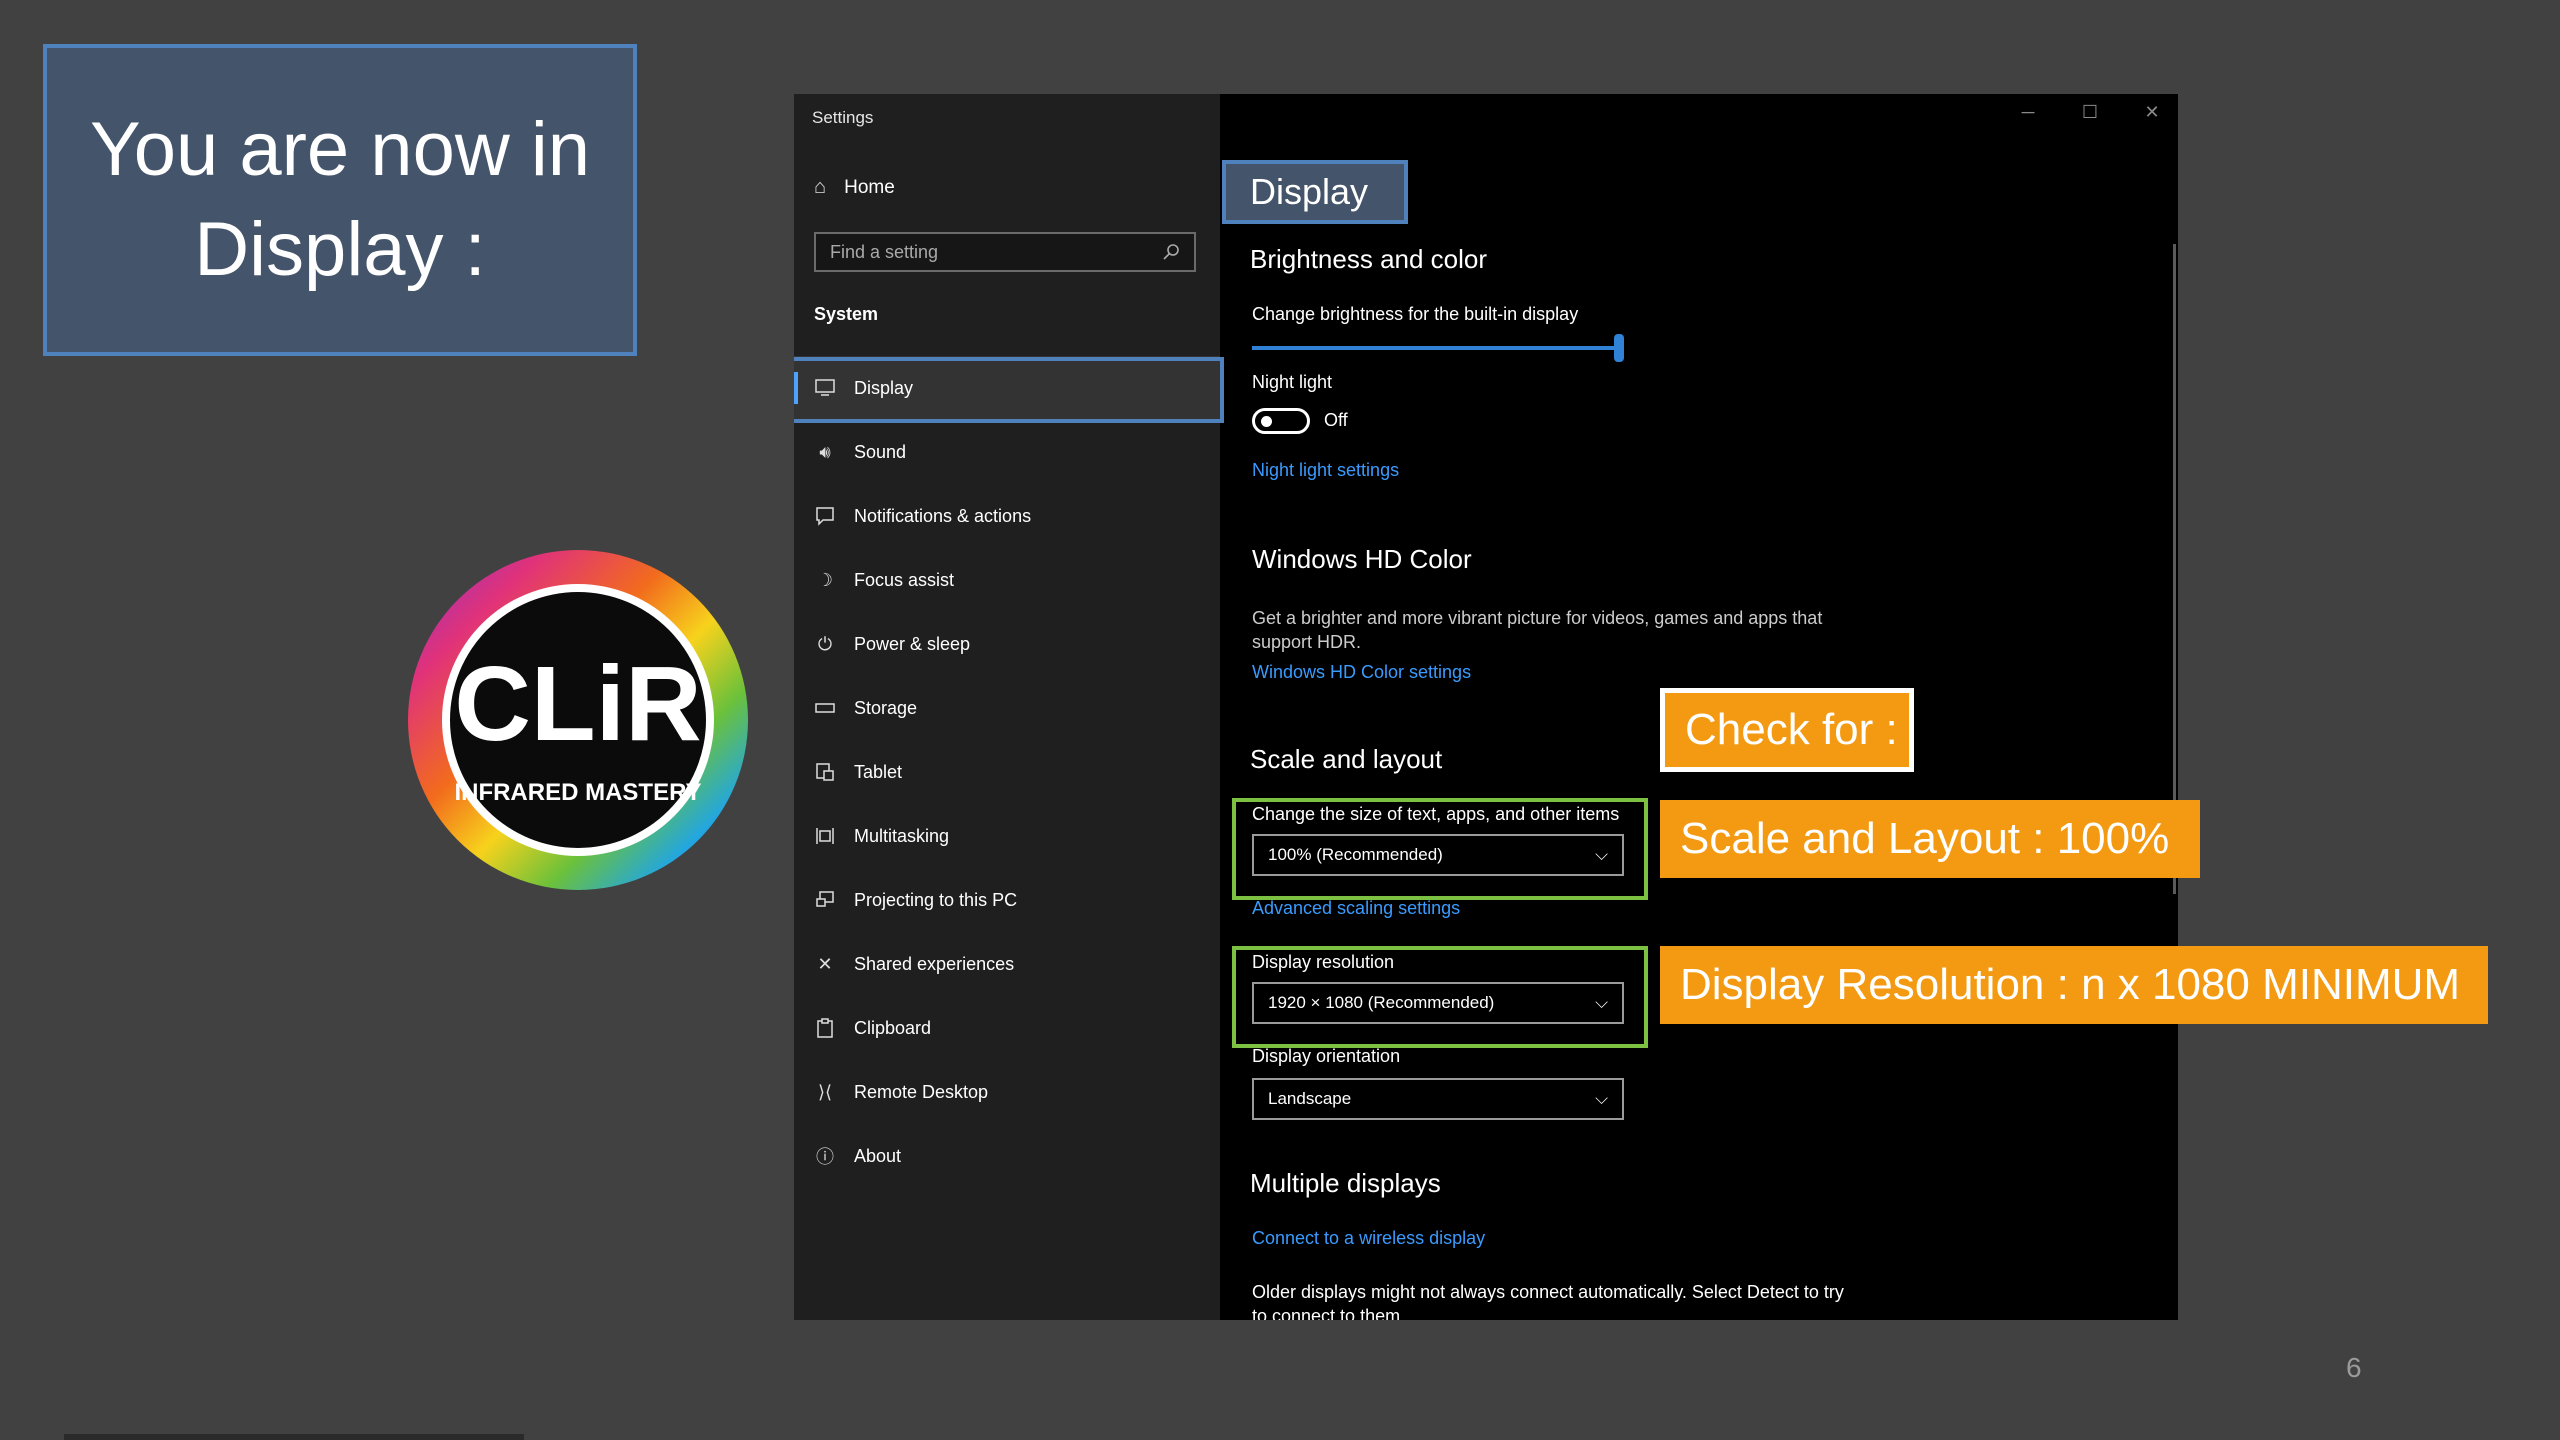  Describe the element at coordinates (1381, 1002) in the screenshot. I see `resolution-value: 1920 × 1080 (Recommended)` at that location.